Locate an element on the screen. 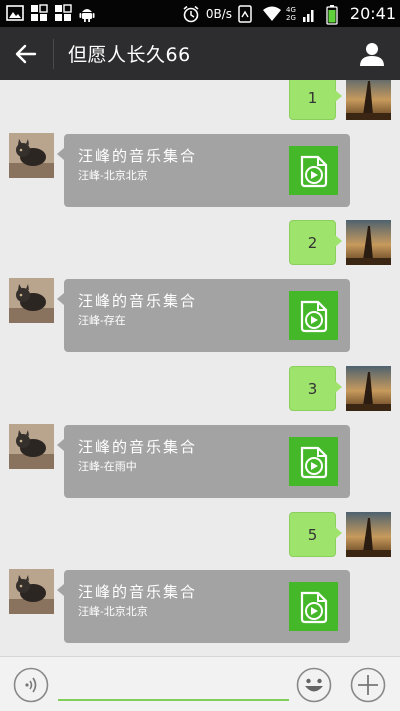  status-bar: 0B/s 4G 2G 20:41 is located at coordinates (200, 13).